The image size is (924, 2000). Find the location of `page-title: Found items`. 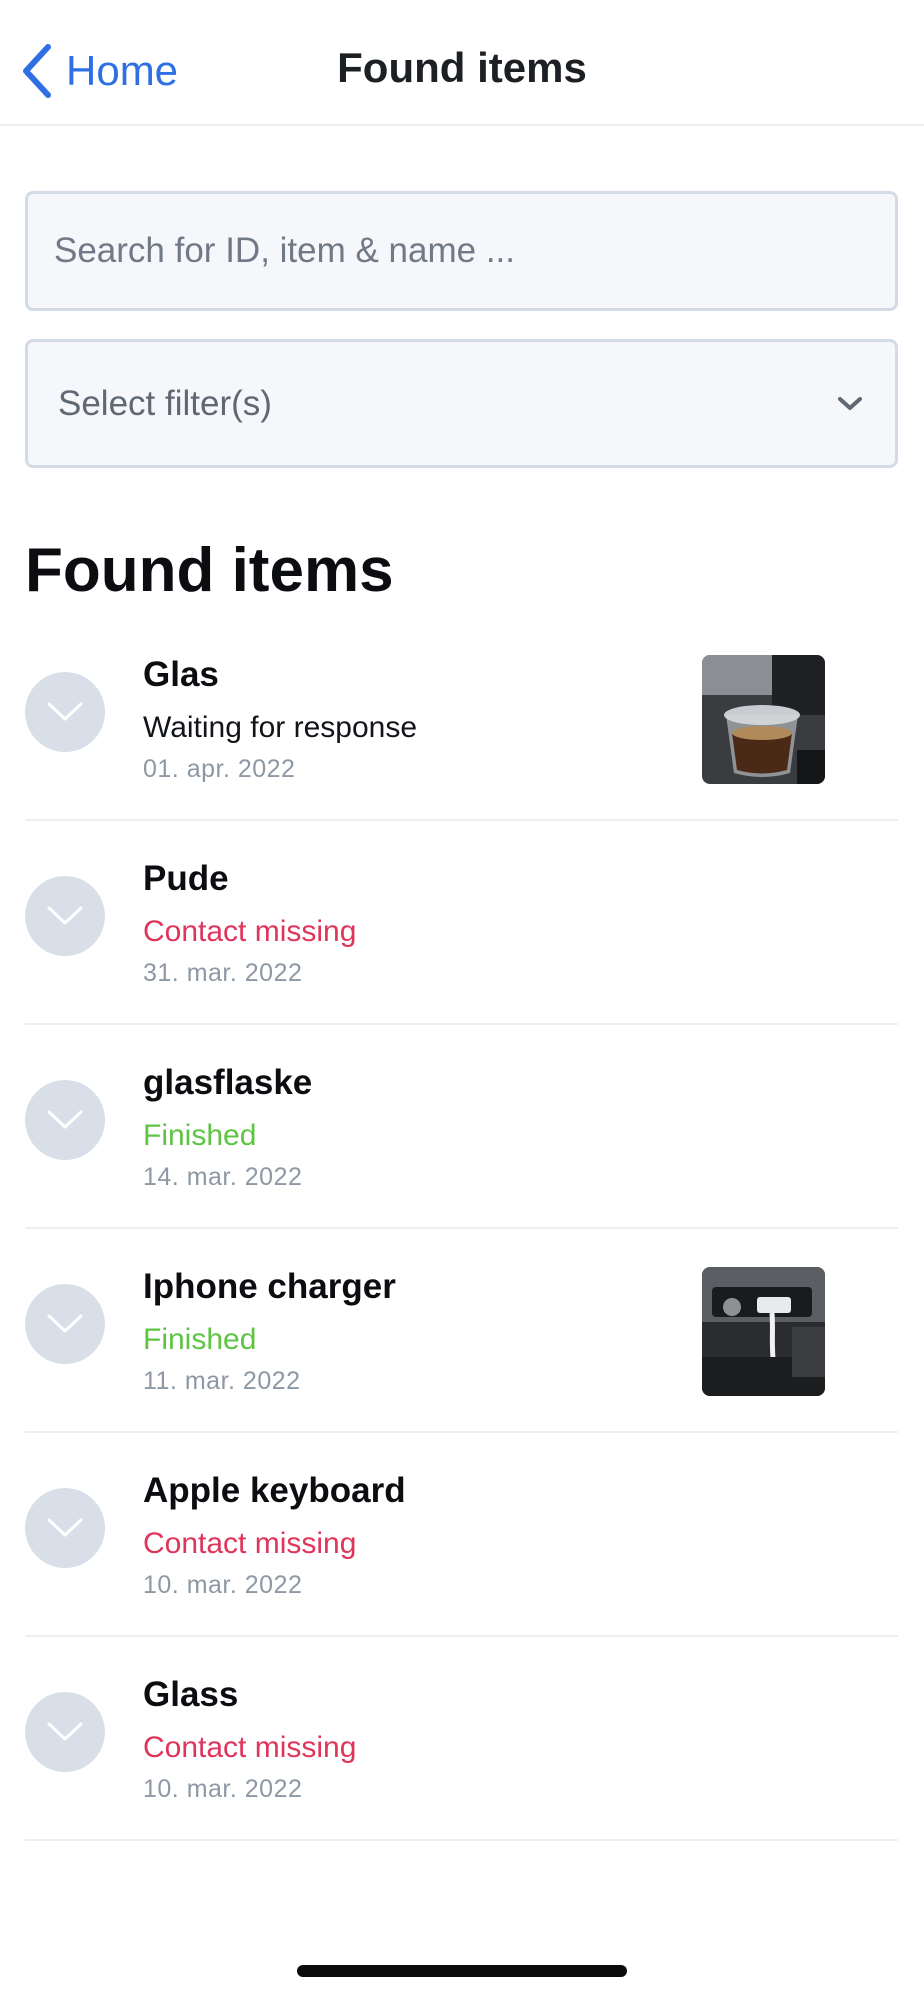

page-title: Found items is located at coordinates (462, 67).